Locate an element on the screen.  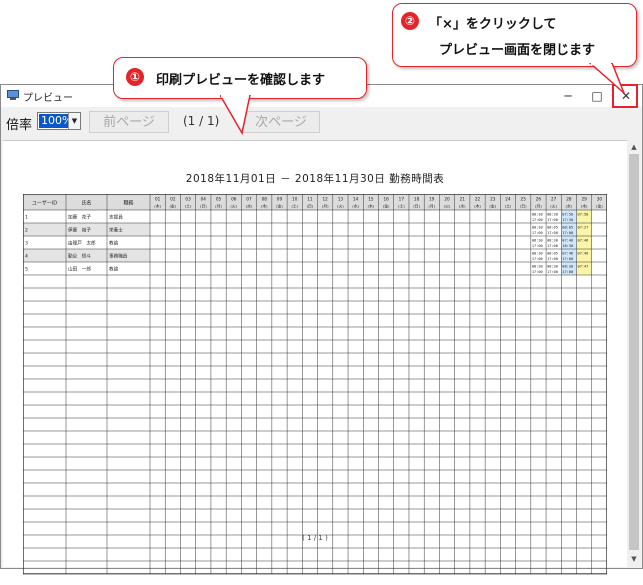
cell-user-id: 3 is located at coordinates (26, 244).